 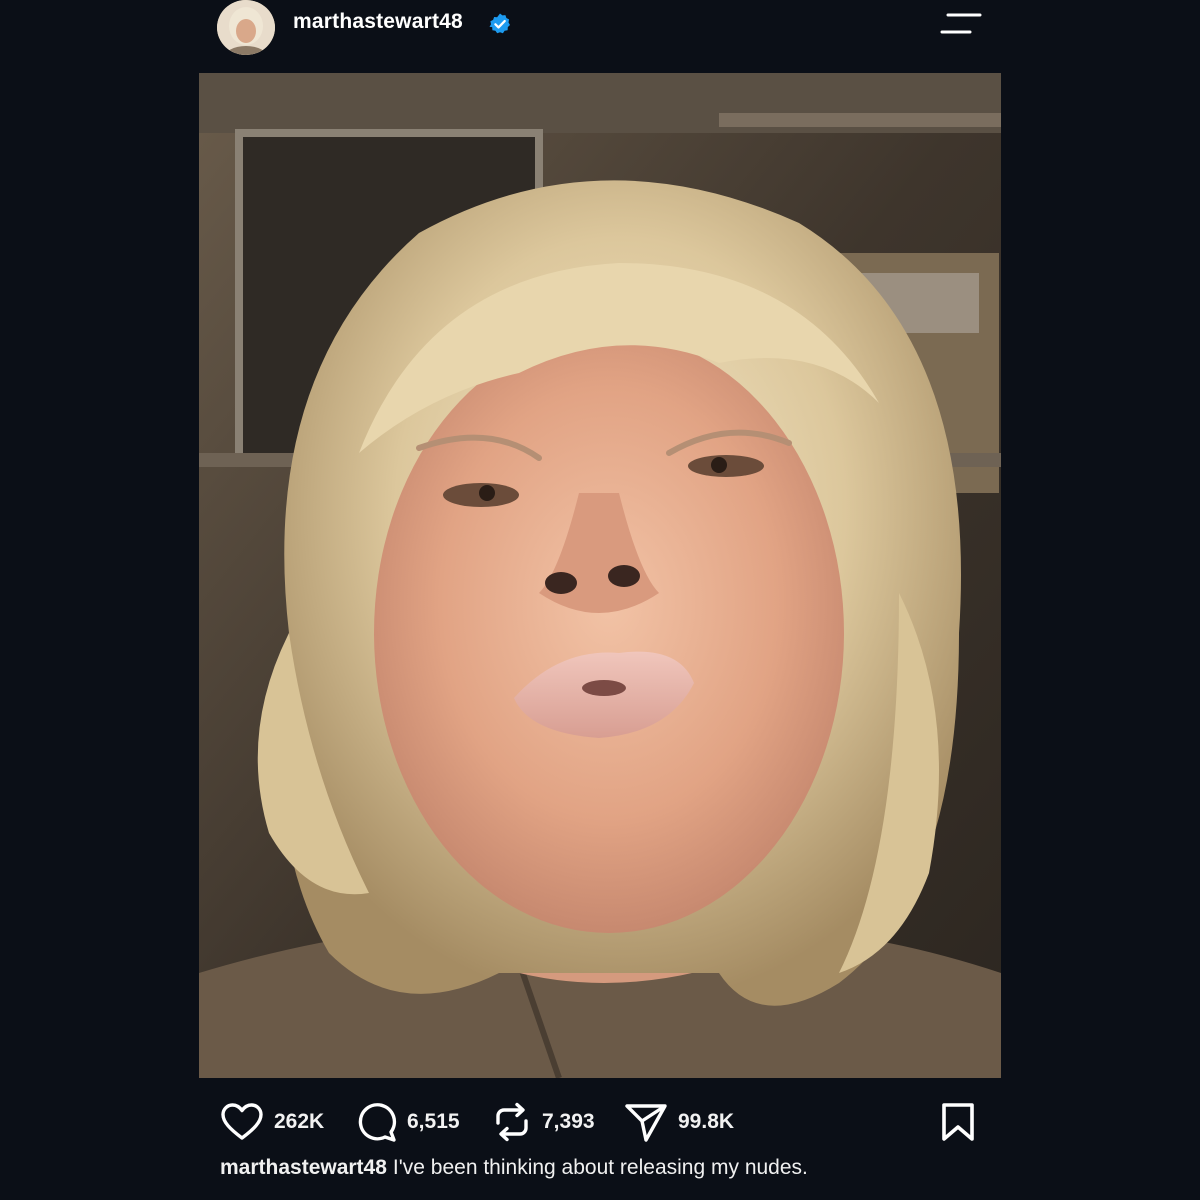 I want to click on like-button: 262K, so click(x=272, y=1122).